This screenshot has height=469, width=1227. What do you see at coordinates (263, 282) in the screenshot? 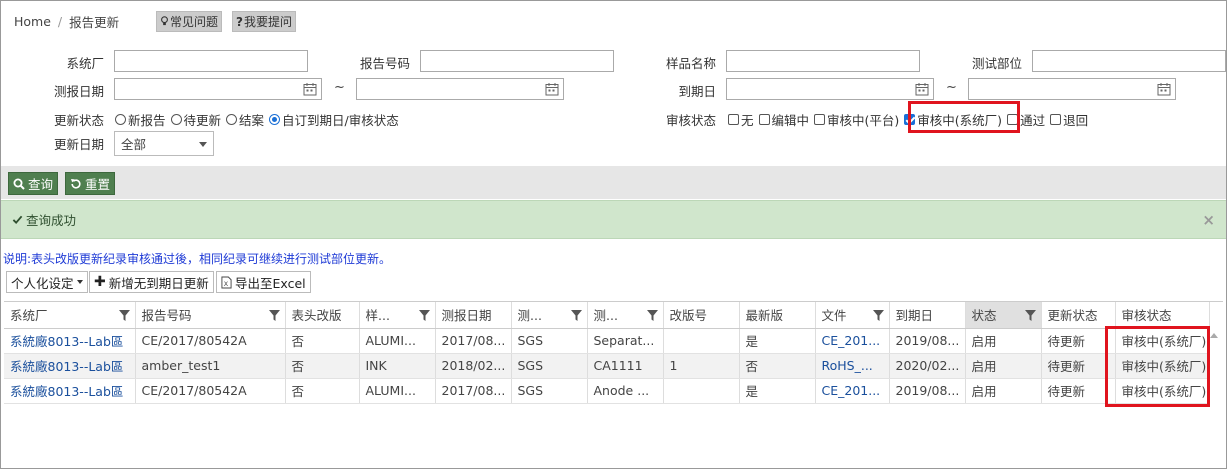
I see `export-excel-button: X 导出至Excel` at bounding box center [263, 282].